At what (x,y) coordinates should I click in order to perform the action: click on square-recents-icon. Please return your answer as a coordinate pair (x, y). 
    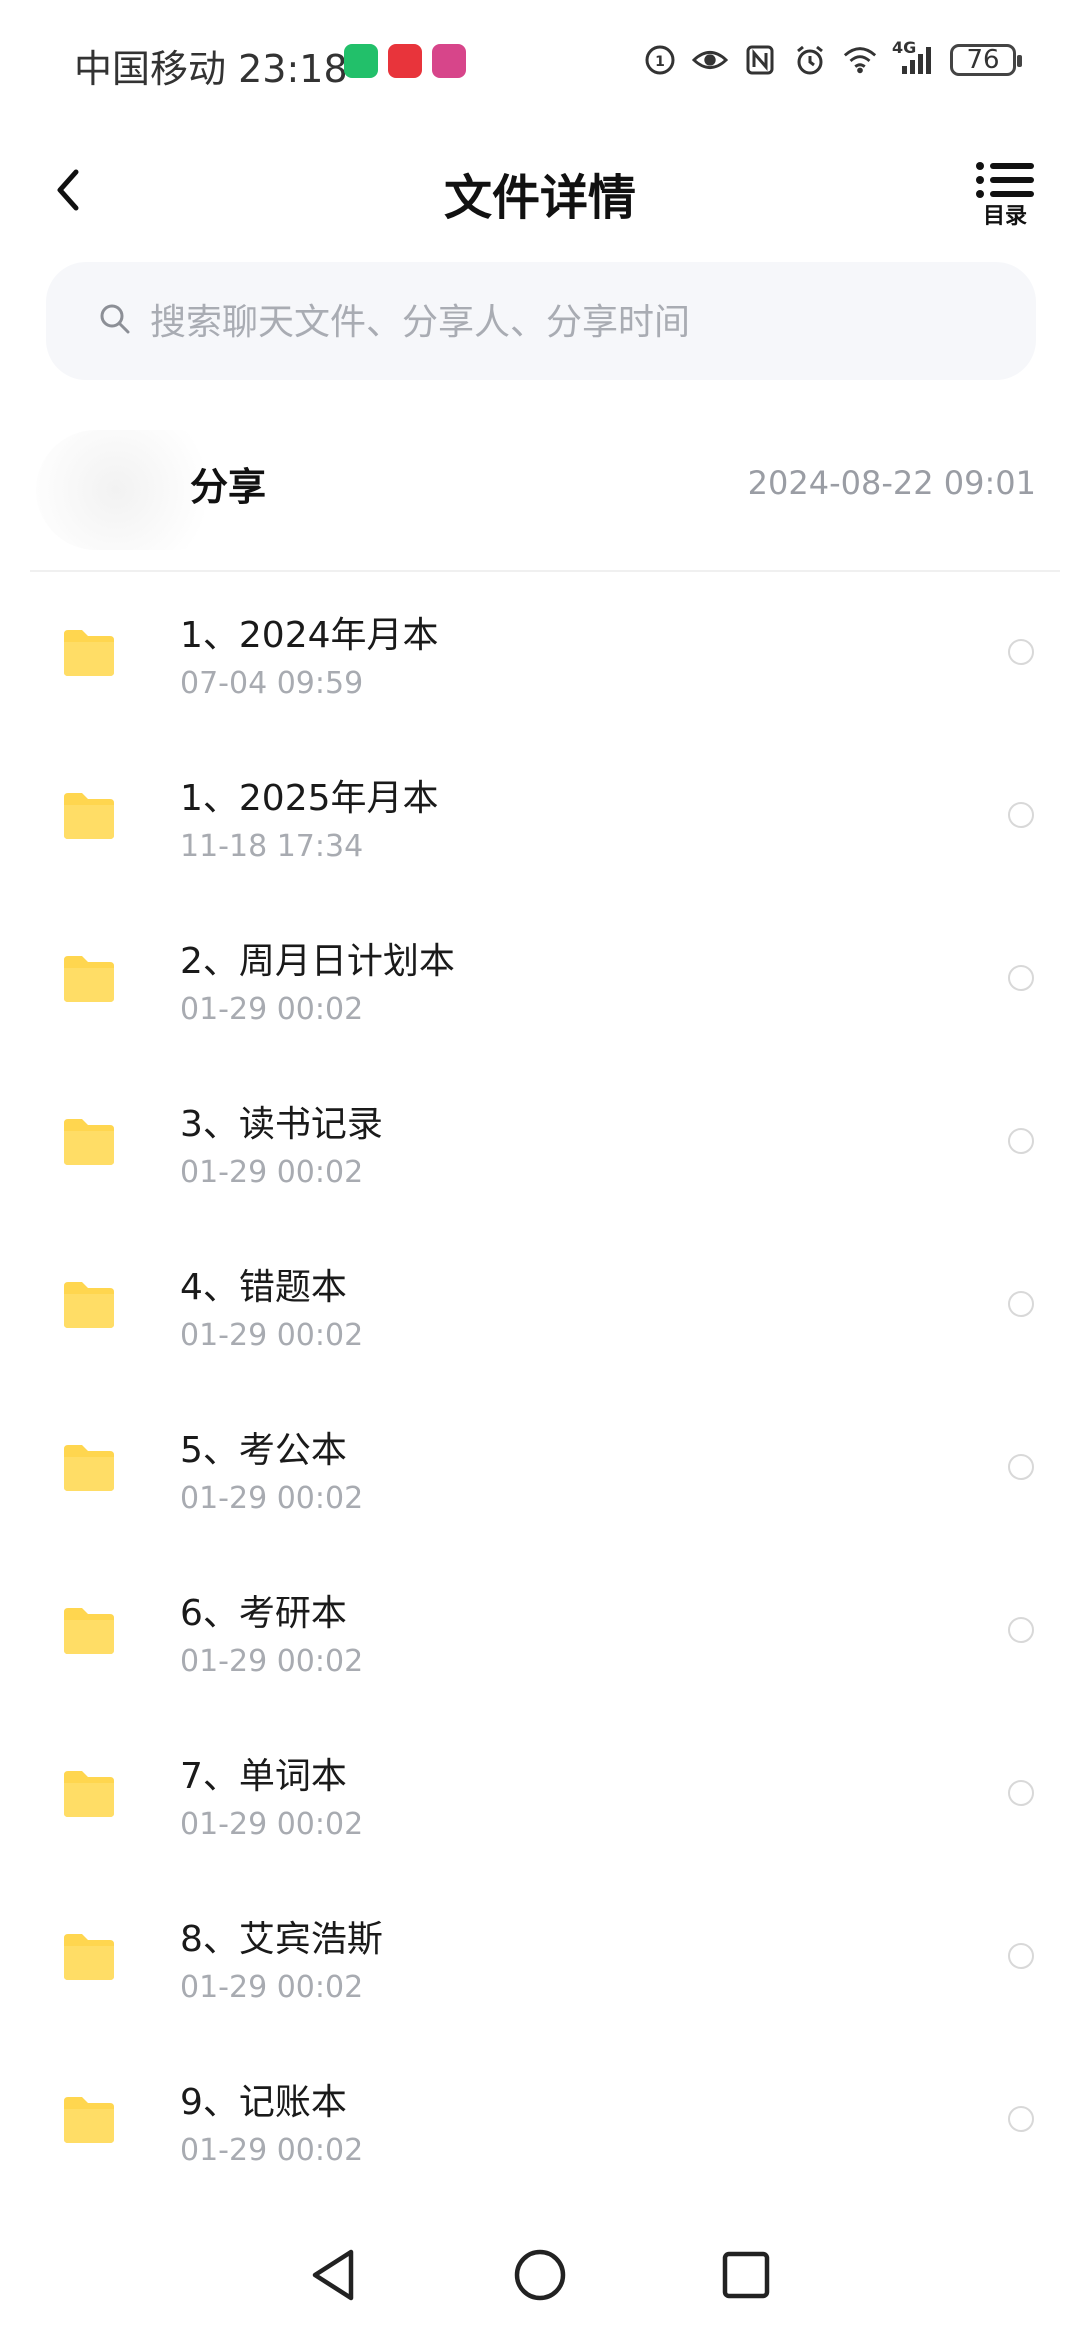
    Looking at the image, I should click on (746, 2275).